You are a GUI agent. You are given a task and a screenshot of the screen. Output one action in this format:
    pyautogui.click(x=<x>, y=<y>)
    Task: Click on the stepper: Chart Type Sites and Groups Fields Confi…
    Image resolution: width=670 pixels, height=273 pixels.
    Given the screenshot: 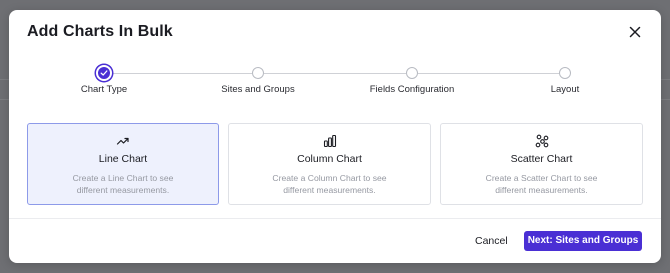 What is the action you would take?
    pyautogui.click(x=335, y=85)
    